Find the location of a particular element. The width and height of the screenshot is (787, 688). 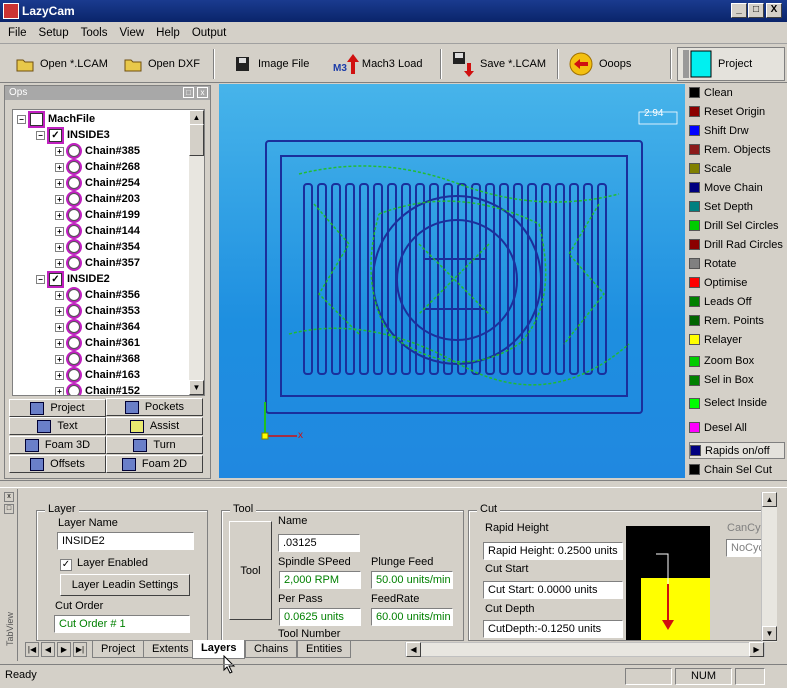

cut-start-input: Cut Start: 0.0000 units is located at coordinates (553, 590).